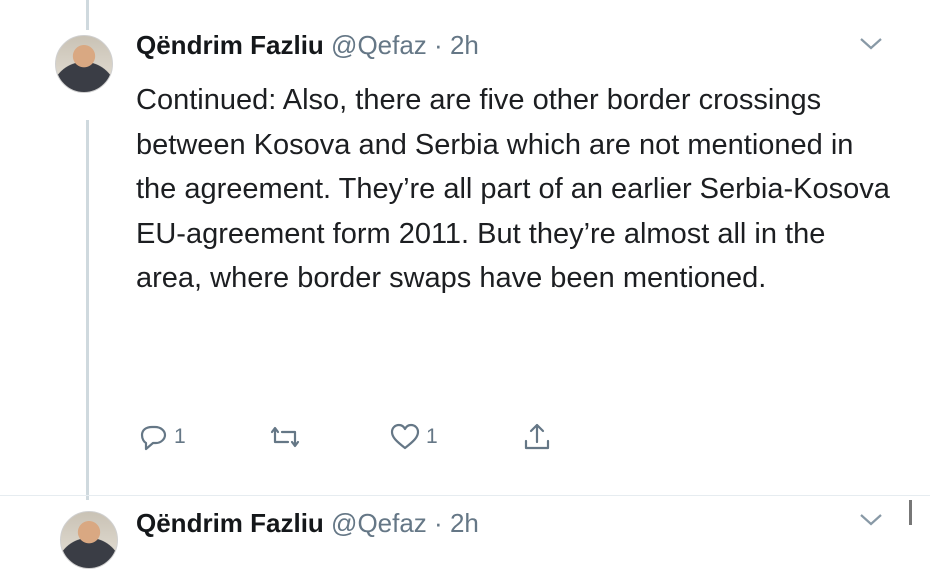  I want to click on retweet-button, so click(287, 437).